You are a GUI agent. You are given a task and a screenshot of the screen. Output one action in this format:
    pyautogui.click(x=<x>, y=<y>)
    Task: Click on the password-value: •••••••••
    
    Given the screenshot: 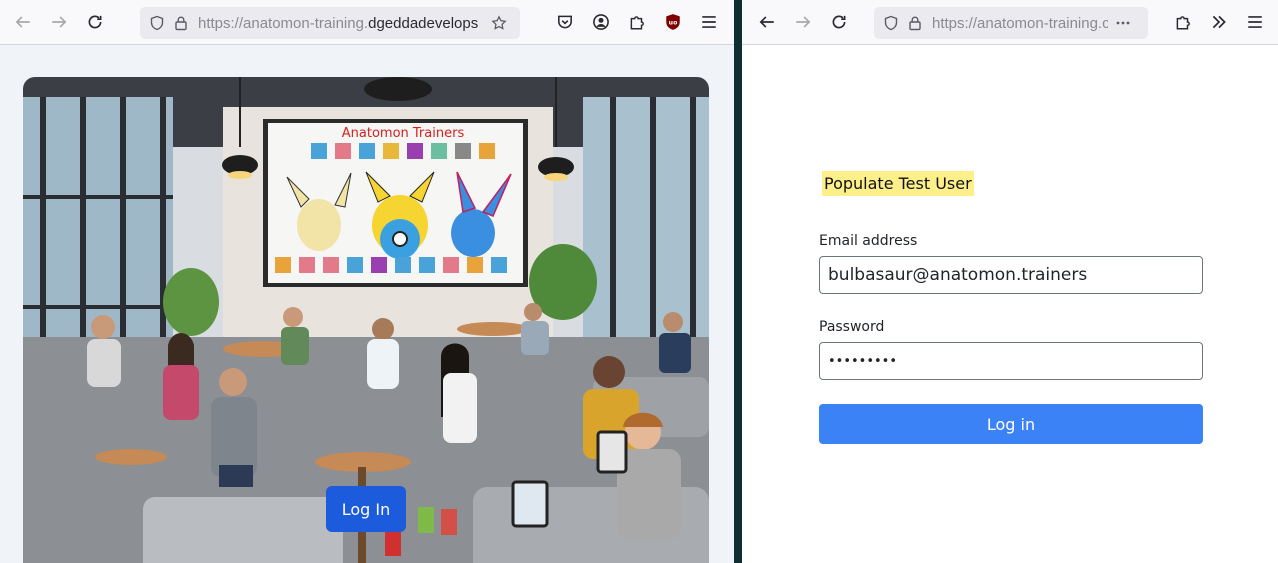 What is the action you would take?
    pyautogui.click(x=863, y=361)
    